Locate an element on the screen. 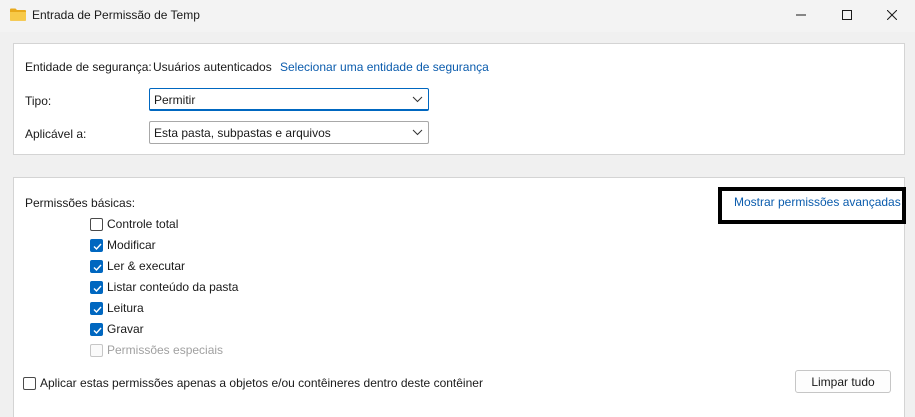 The height and width of the screenshot is (417, 915). applies-to-select-value: Esta pasta, subpastas e arquivos is located at coordinates (242, 133).